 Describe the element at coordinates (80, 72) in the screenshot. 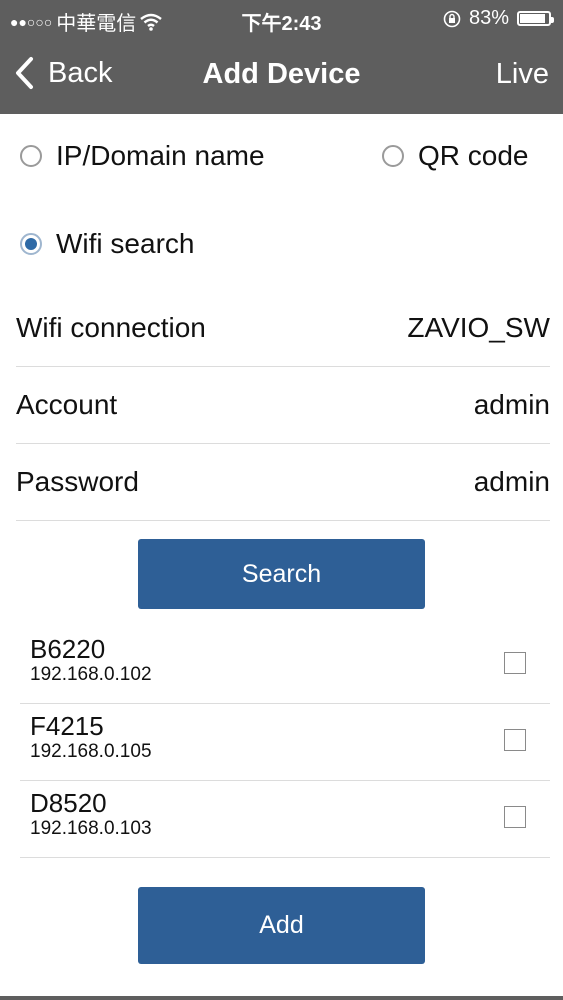

I see `back-label: Back` at that location.